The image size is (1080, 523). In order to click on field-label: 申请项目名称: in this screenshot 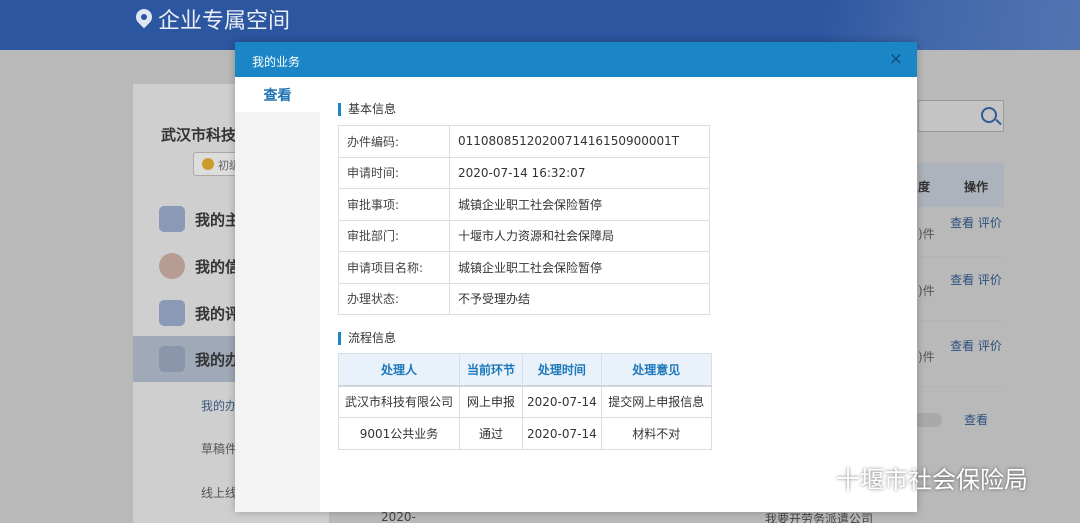, I will do `click(394, 267)`.